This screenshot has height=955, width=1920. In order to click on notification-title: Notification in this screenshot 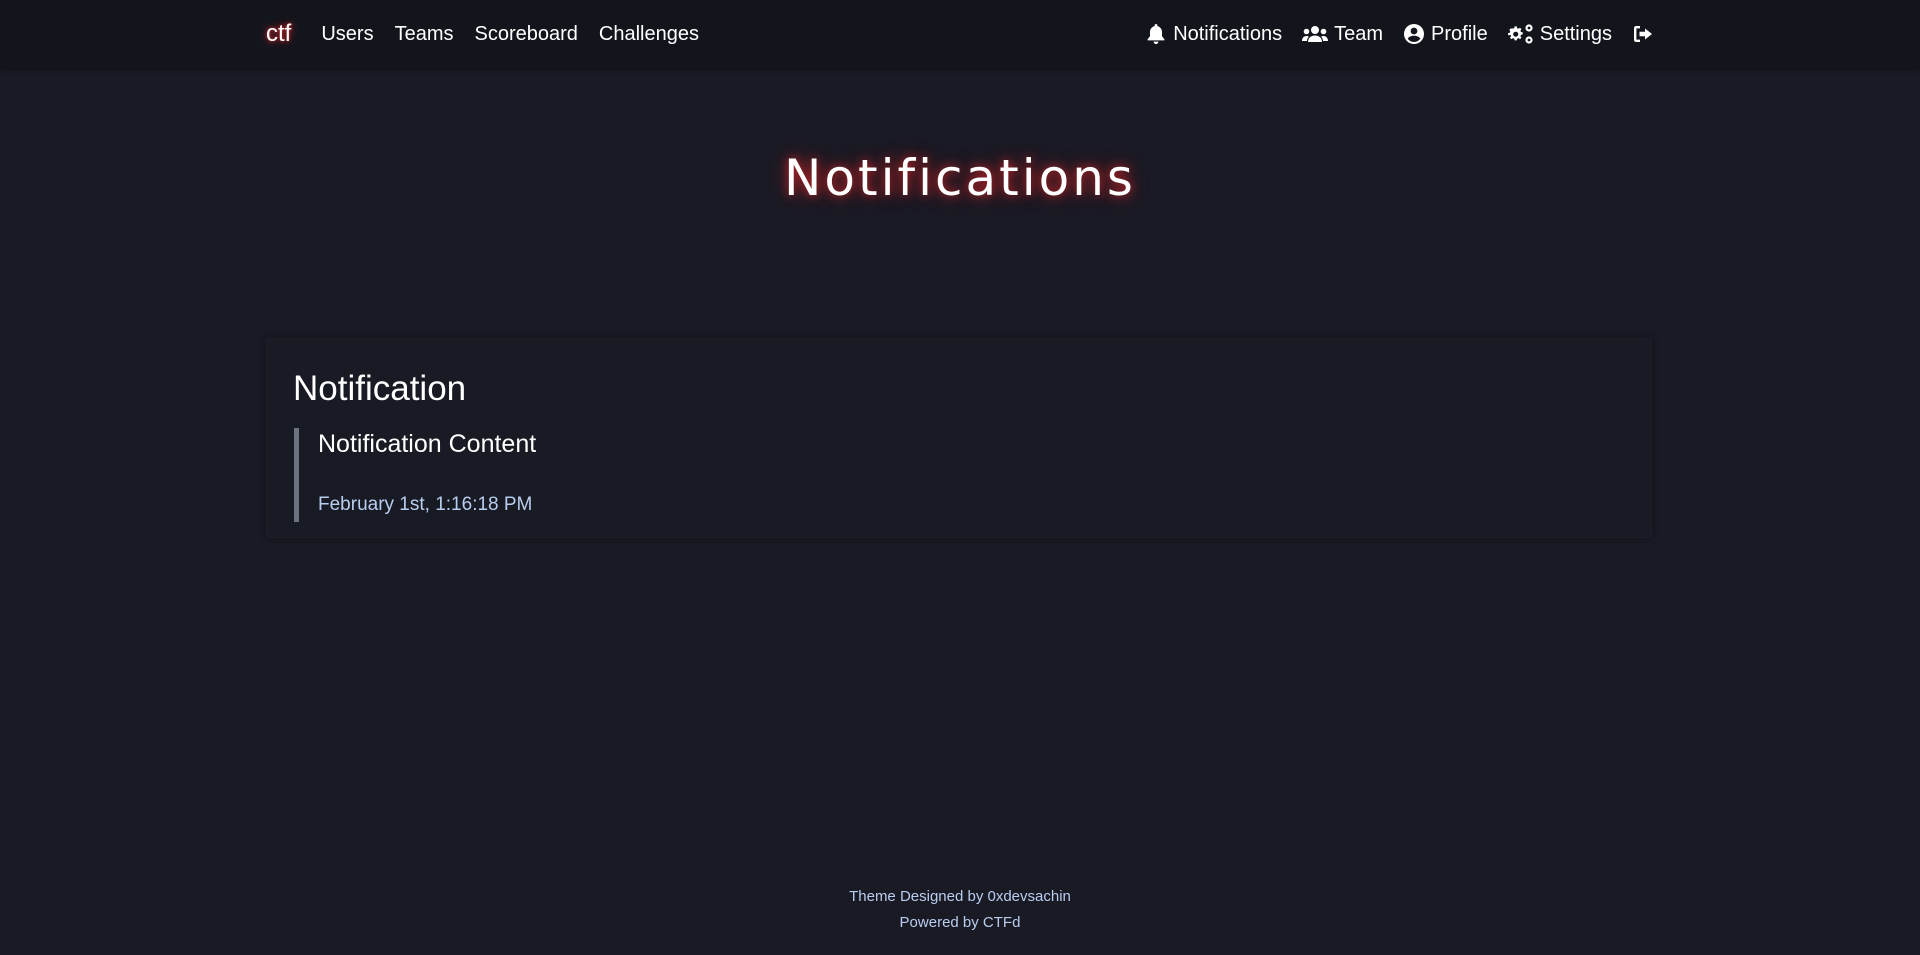, I will do `click(380, 388)`.